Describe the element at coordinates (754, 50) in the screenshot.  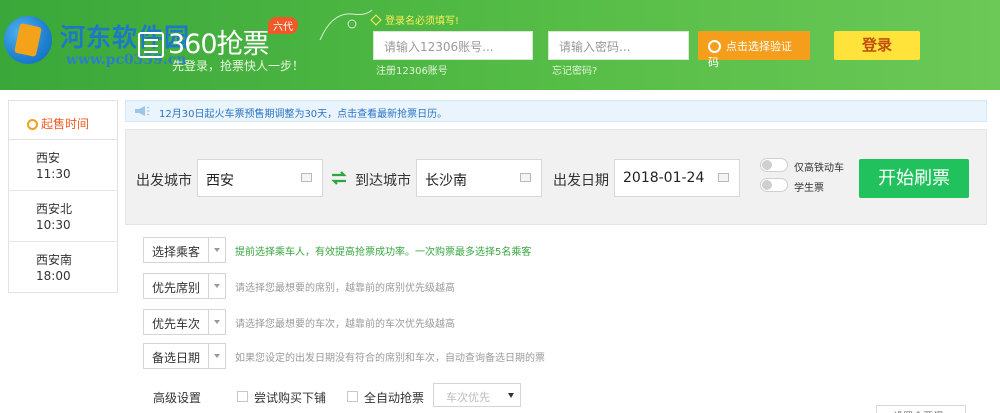
I see `captcha-button: 点击选择验证码` at that location.